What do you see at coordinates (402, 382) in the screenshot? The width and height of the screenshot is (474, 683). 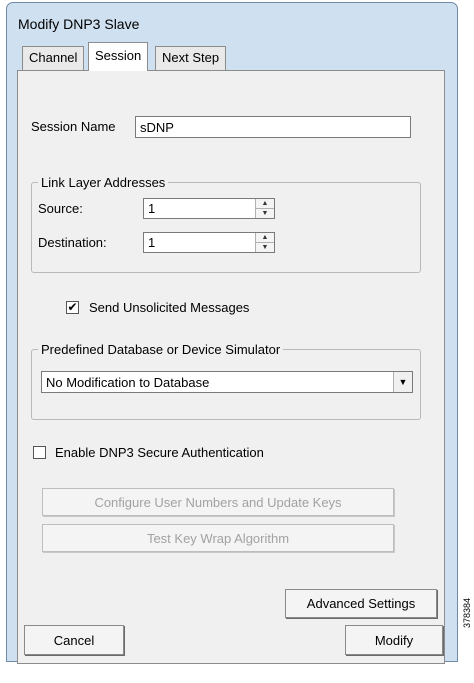 I see `chevron-down-icon: ▼` at bounding box center [402, 382].